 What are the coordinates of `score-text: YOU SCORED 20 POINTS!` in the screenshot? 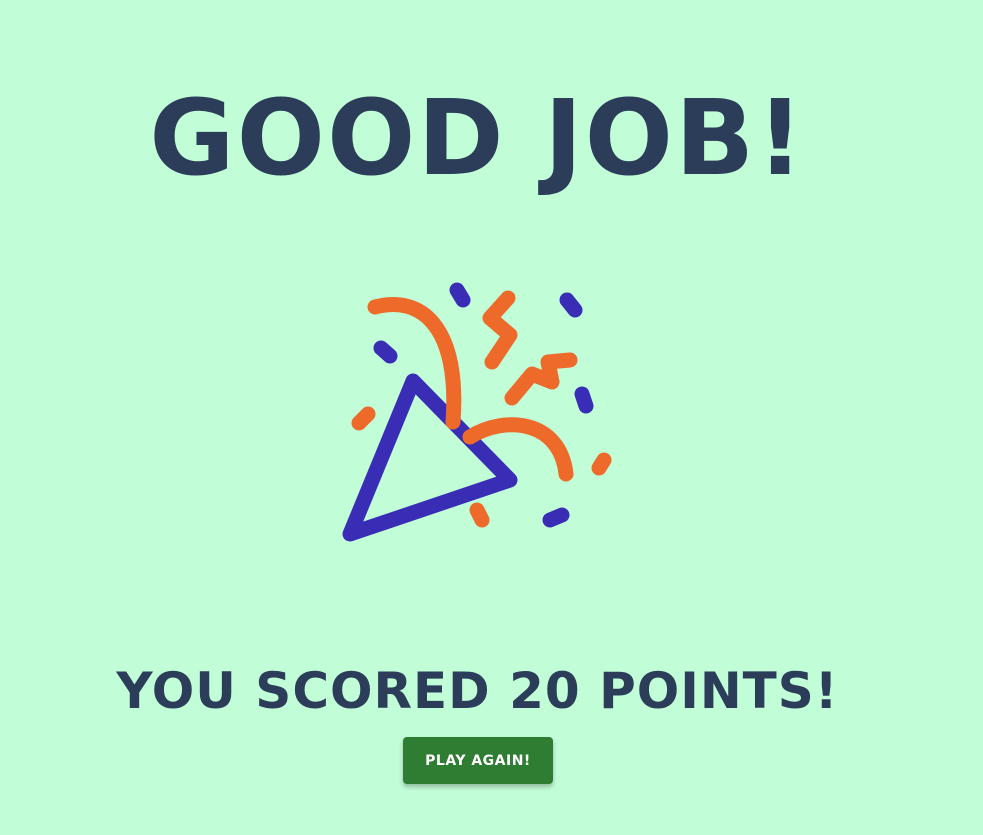 It's located at (477, 691).